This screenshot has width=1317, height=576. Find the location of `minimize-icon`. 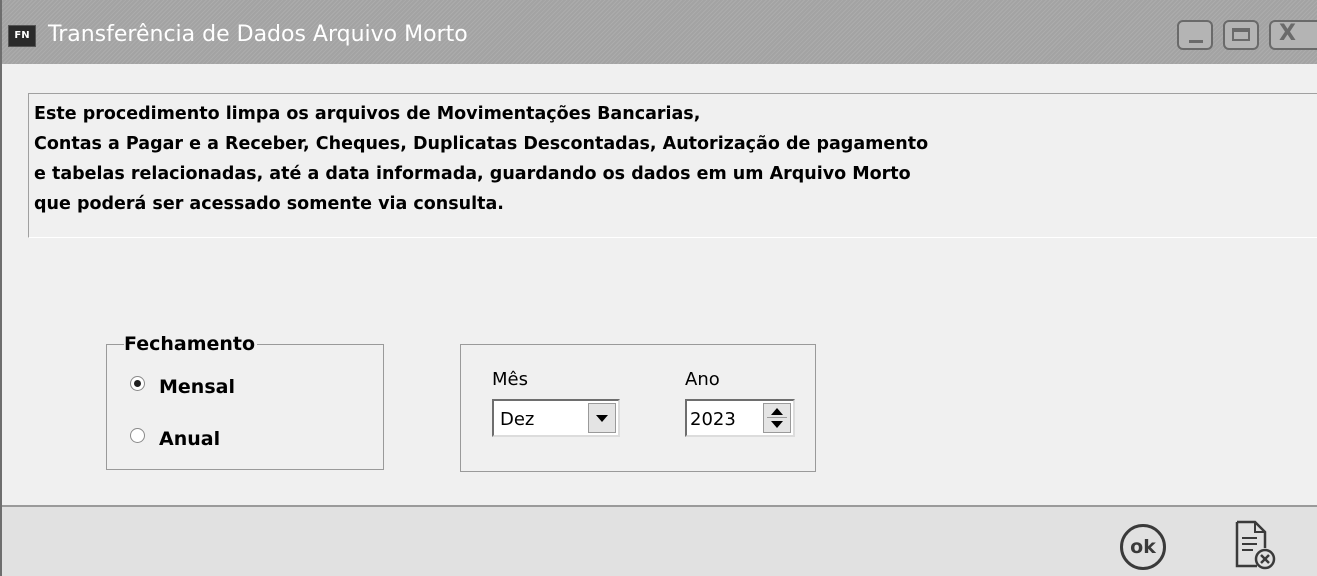

minimize-icon is located at coordinates (1196, 41).